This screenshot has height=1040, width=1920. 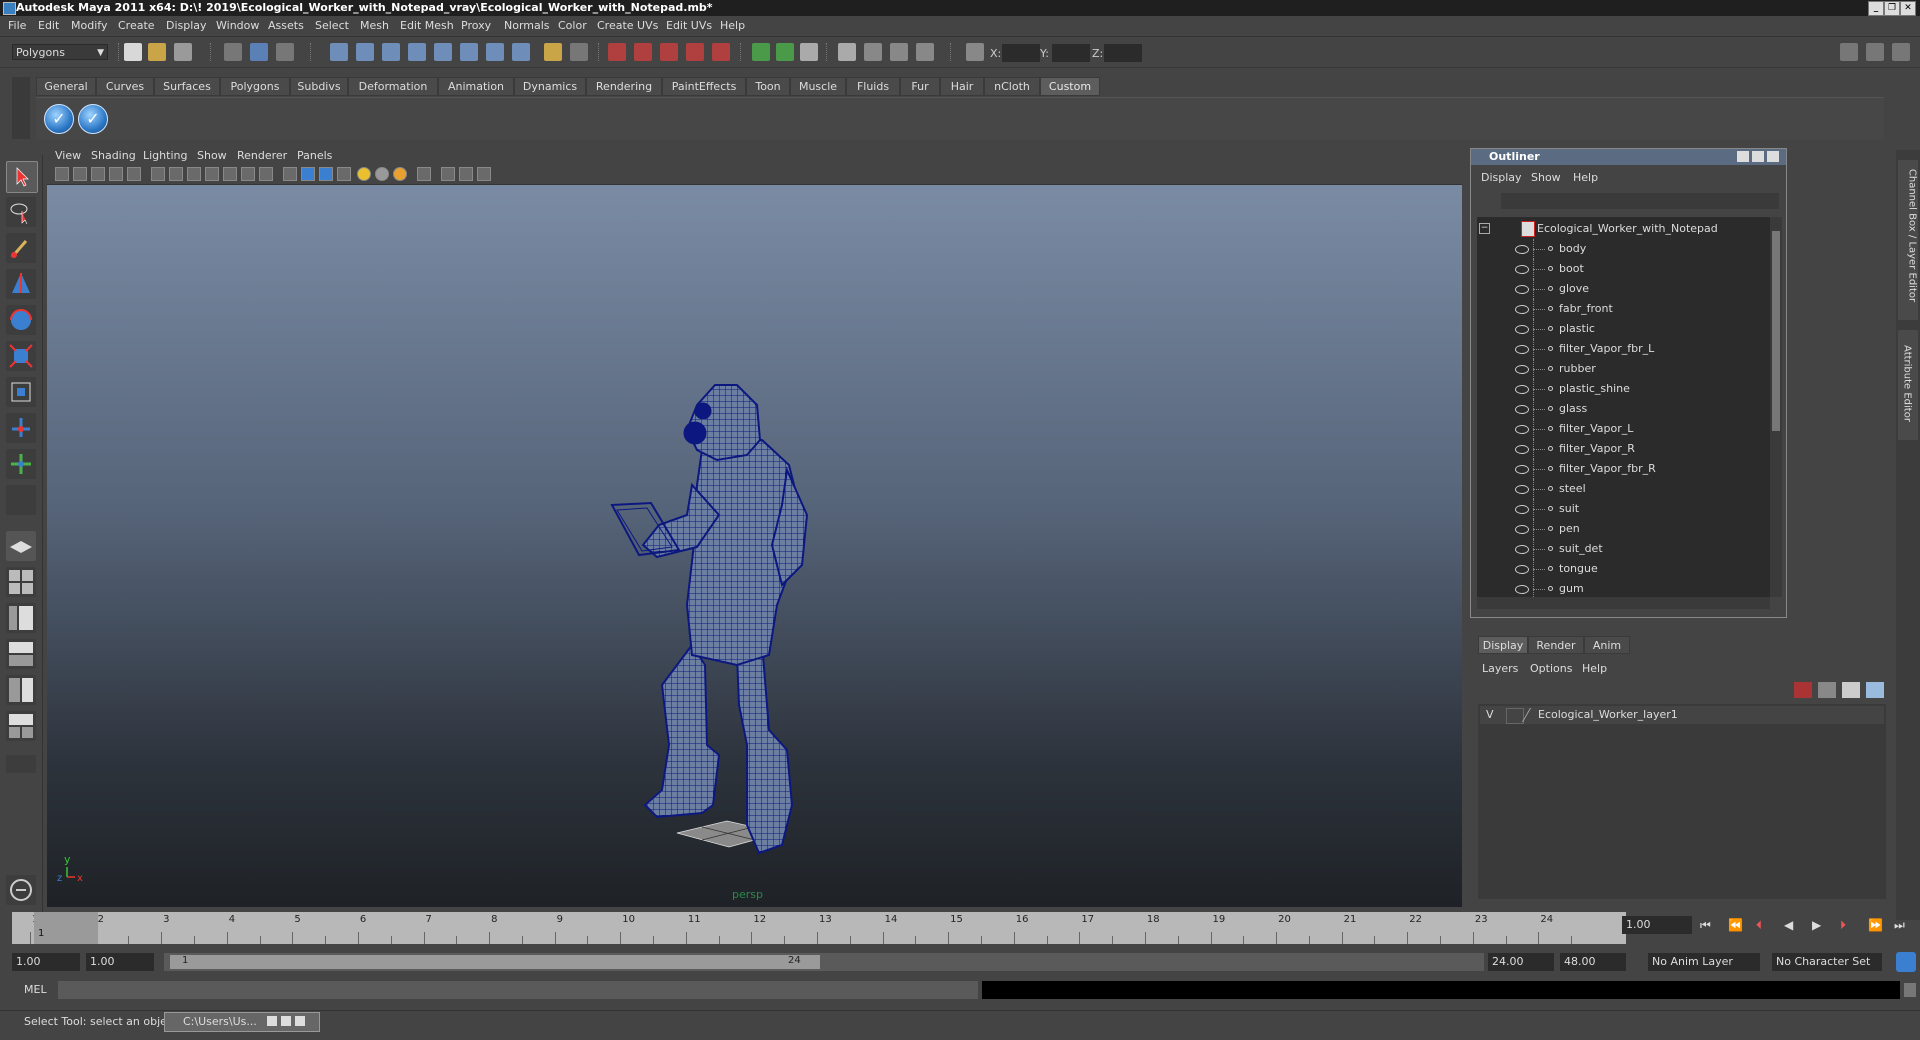 What do you see at coordinates (1594, 668) in the screenshot?
I see `layer-menu-help: Help` at bounding box center [1594, 668].